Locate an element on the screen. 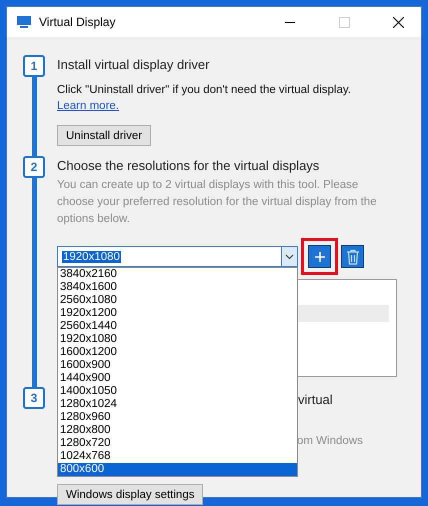 The image size is (428, 506). maximize-icon is located at coordinates (344, 22).